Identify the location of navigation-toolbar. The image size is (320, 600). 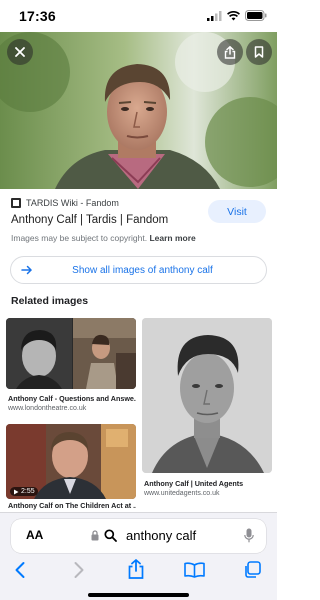
(138, 570).